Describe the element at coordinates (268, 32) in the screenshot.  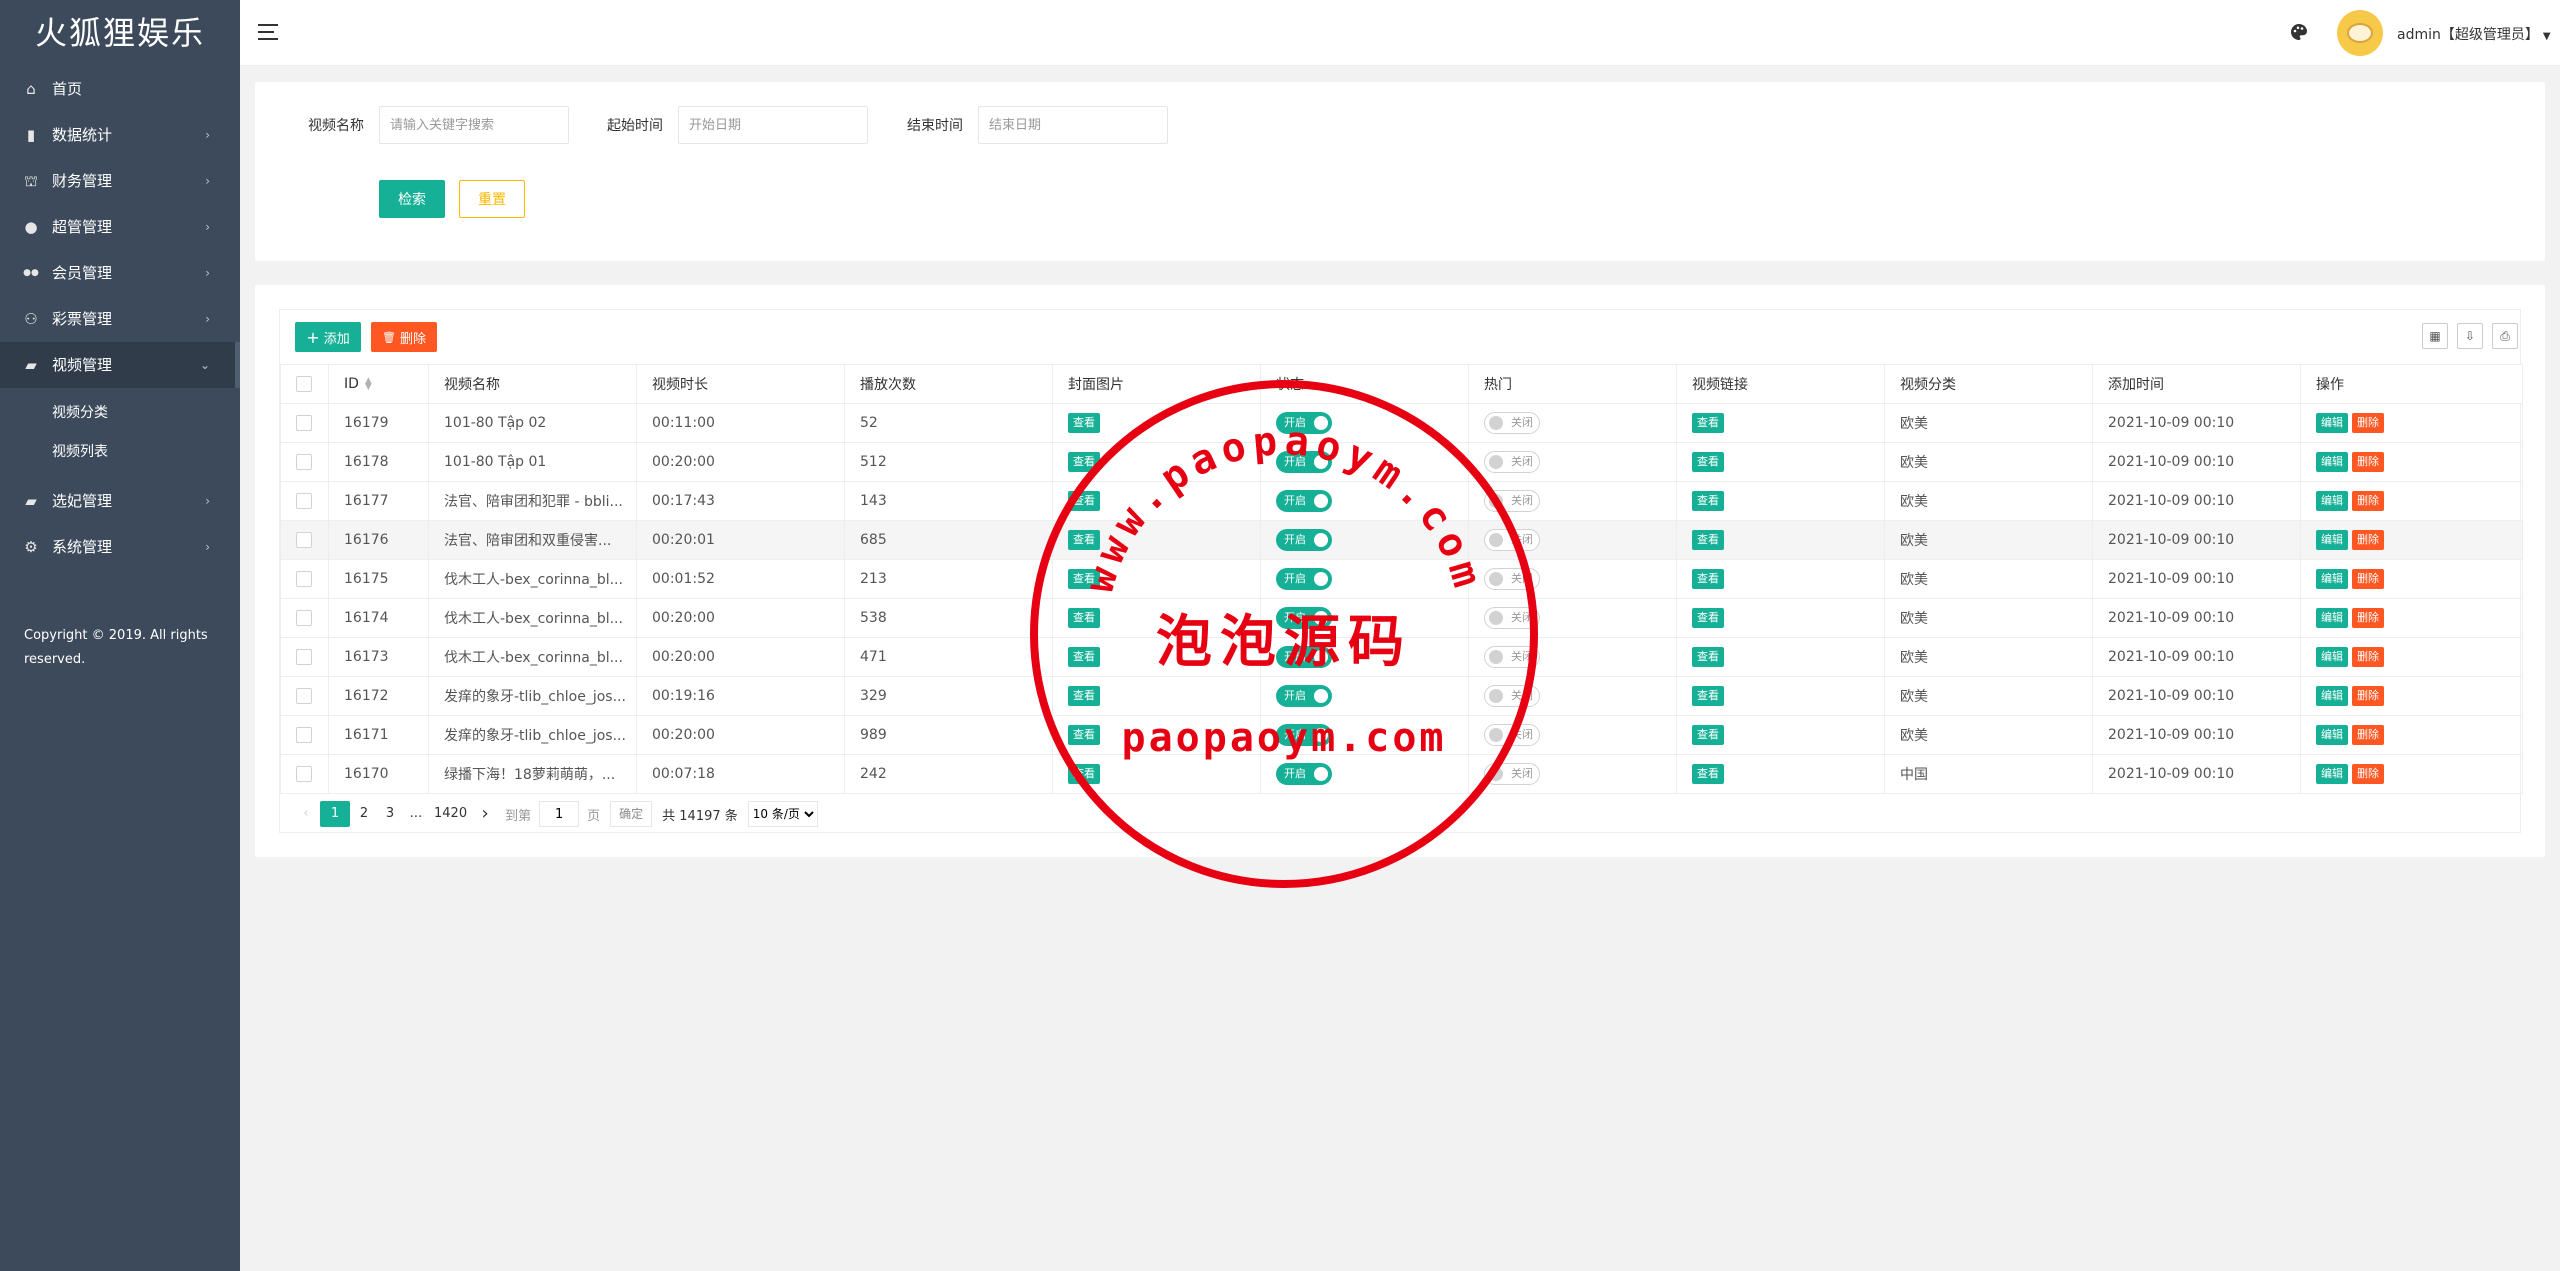
I see `menu-toggle-icon` at that location.